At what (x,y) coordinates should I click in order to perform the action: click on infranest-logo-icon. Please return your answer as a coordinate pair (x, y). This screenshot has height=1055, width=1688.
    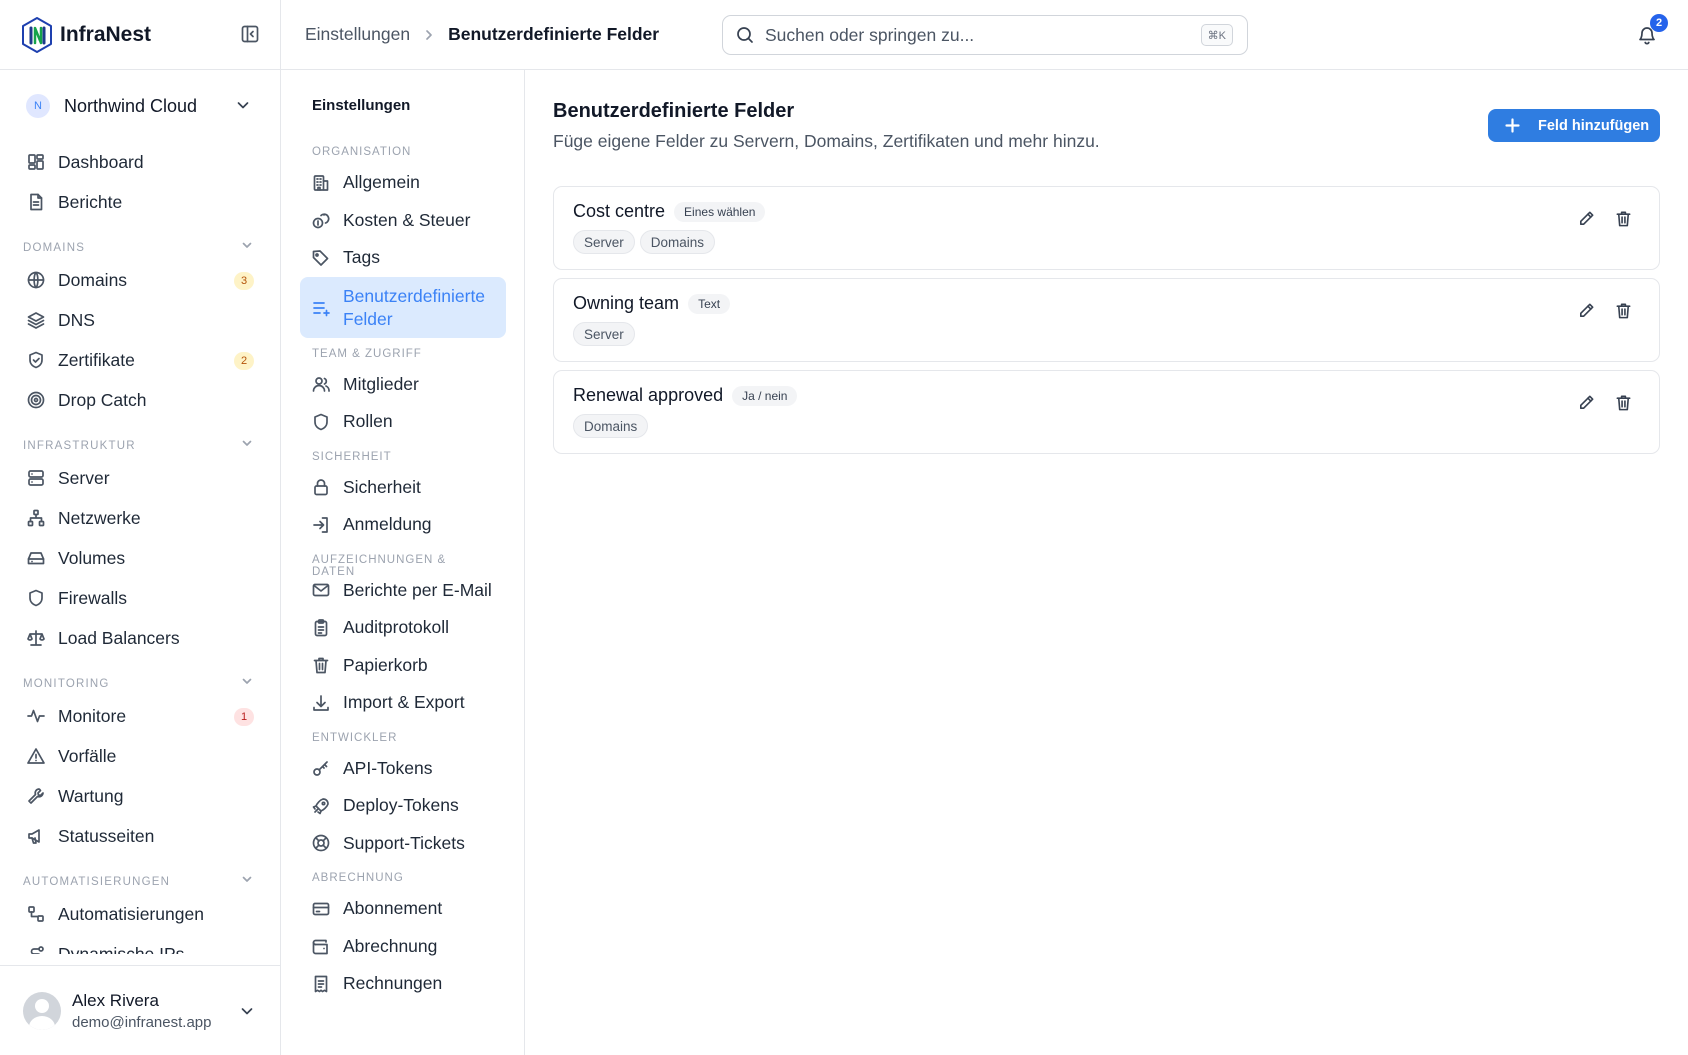
    Looking at the image, I should click on (37, 35).